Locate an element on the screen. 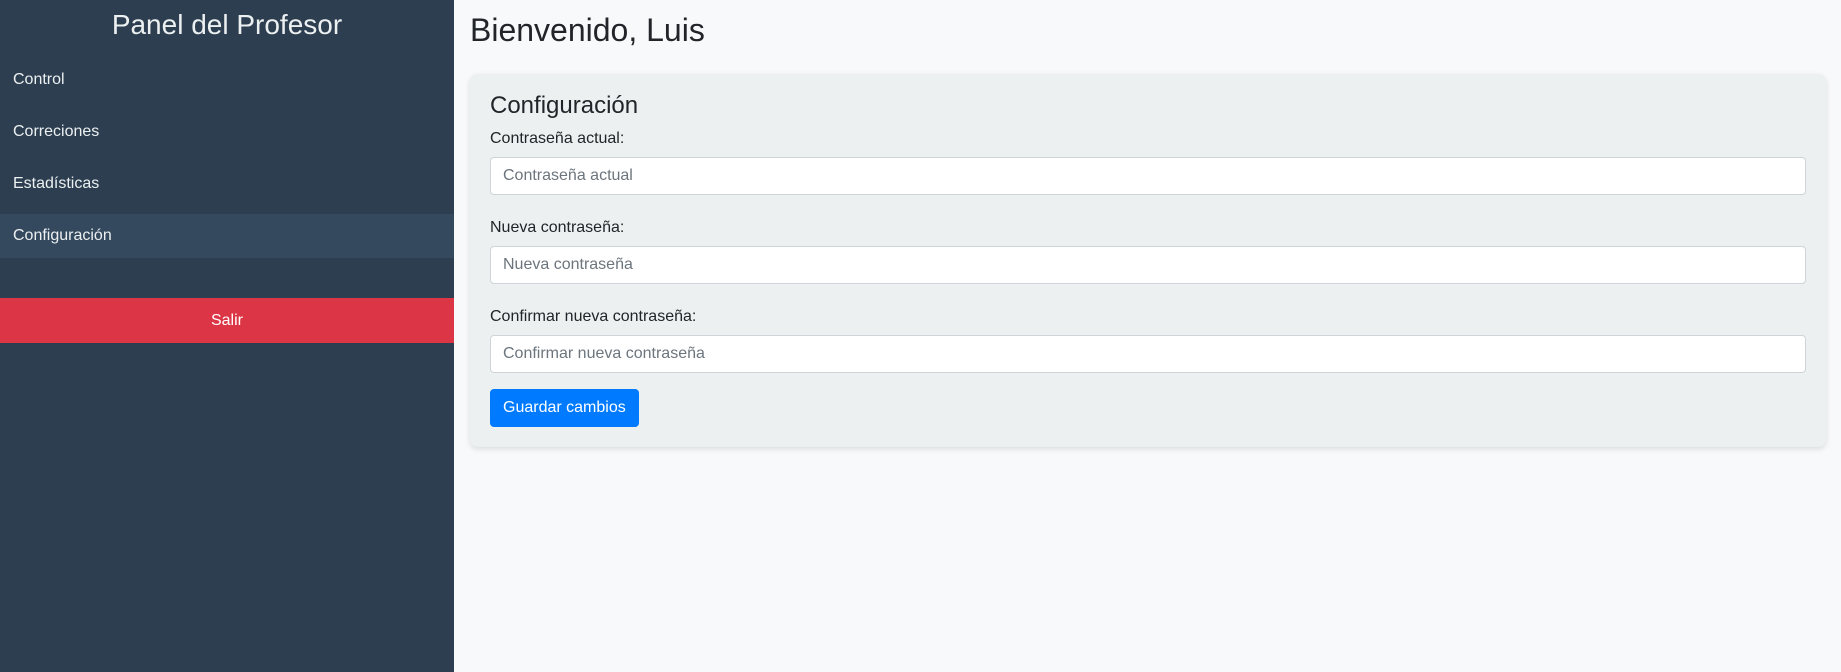 The height and width of the screenshot is (672, 1841). sidebar-item-configuracion: Configuración is located at coordinates (227, 236).